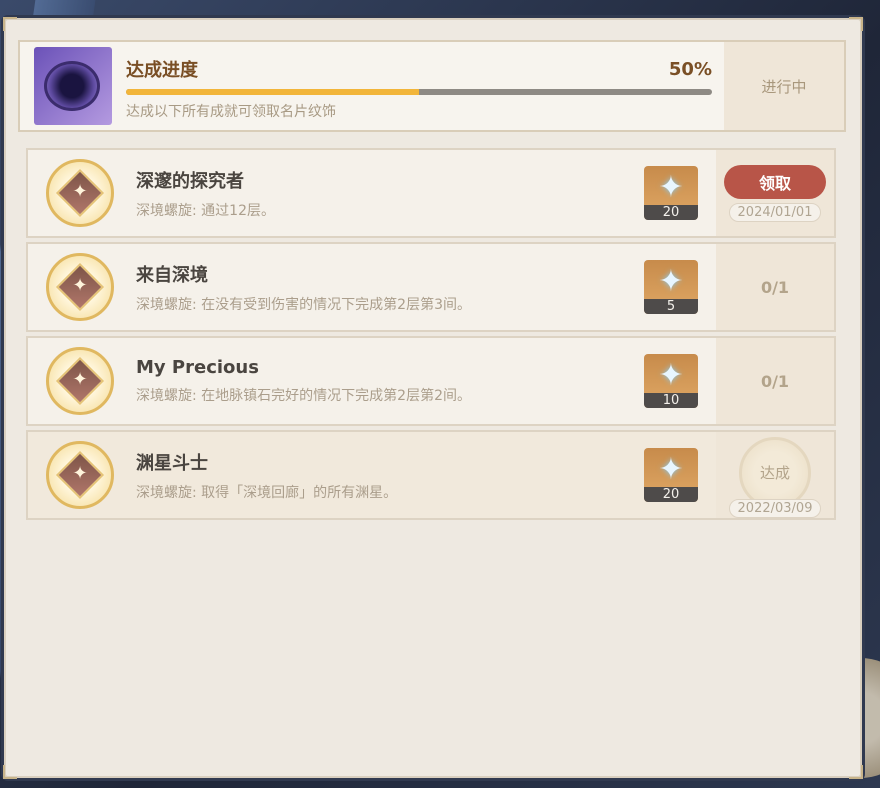 The image size is (880, 788). I want to click on achievement-title: 来自深境, so click(172, 275).